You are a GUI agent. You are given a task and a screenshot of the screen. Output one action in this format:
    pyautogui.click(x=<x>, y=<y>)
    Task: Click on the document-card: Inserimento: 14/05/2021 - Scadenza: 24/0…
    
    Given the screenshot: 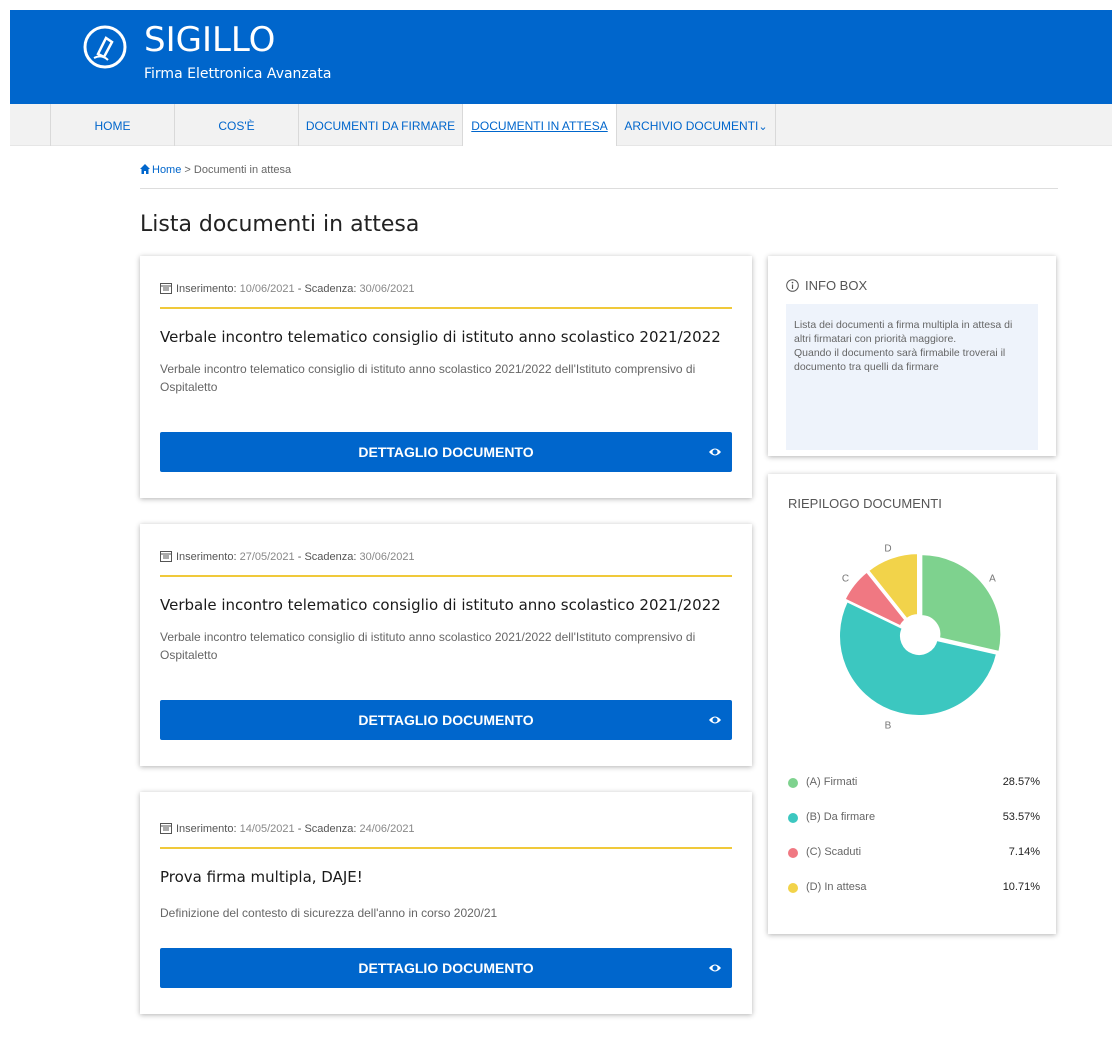 What is the action you would take?
    pyautogui.click(x=446, y=903)
    